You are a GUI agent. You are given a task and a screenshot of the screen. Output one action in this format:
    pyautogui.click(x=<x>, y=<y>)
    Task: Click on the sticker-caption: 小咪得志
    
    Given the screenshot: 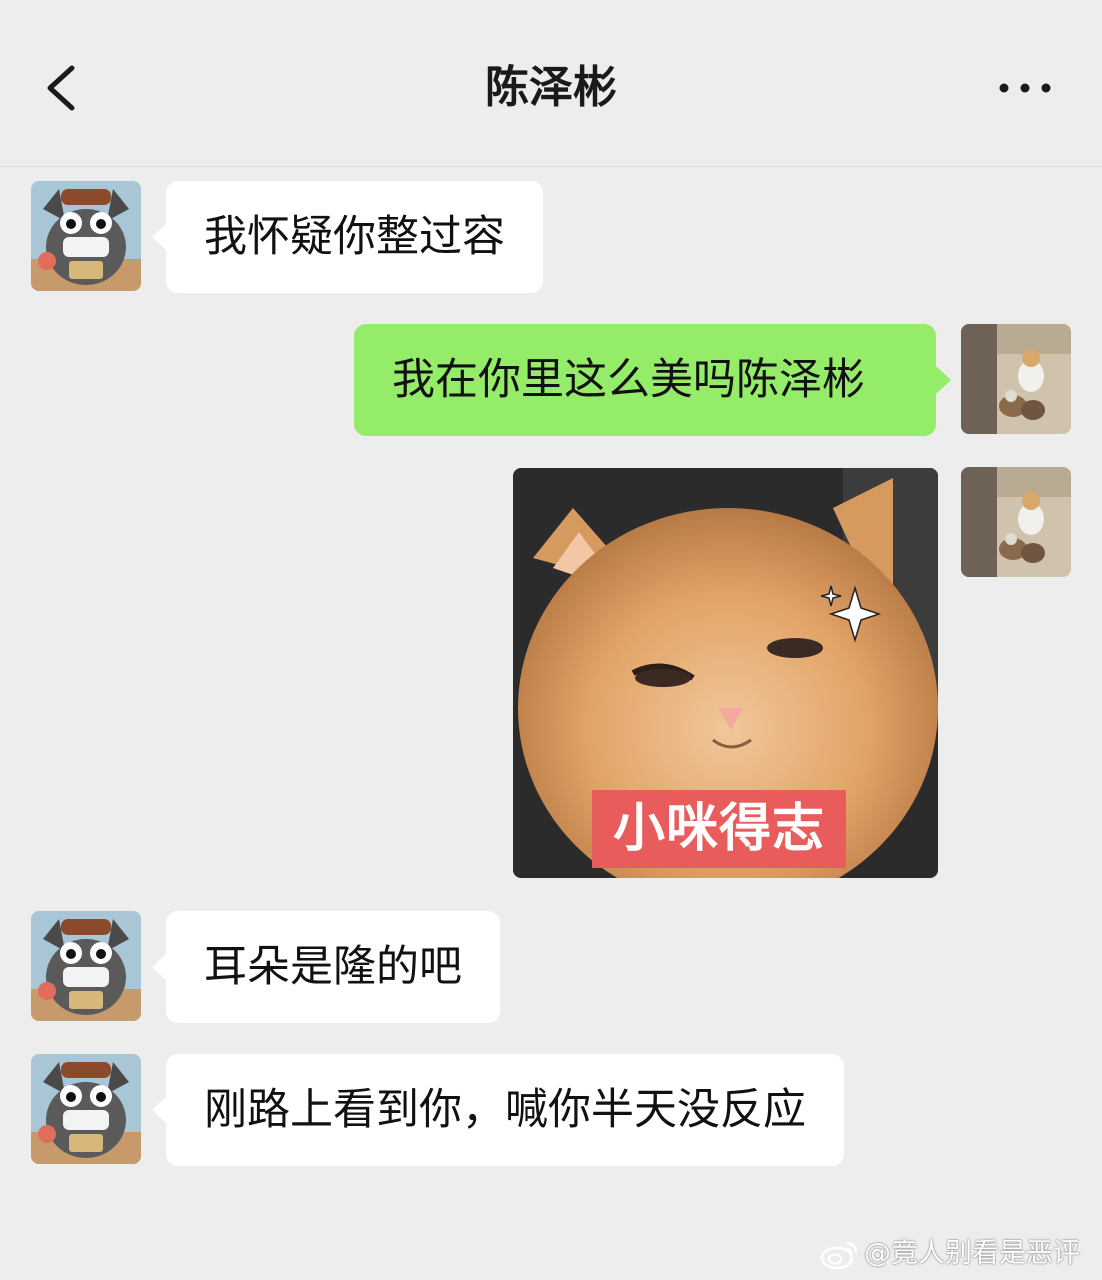 What is the action you would take?
    pyautogui.click(x=719, y=829)
    